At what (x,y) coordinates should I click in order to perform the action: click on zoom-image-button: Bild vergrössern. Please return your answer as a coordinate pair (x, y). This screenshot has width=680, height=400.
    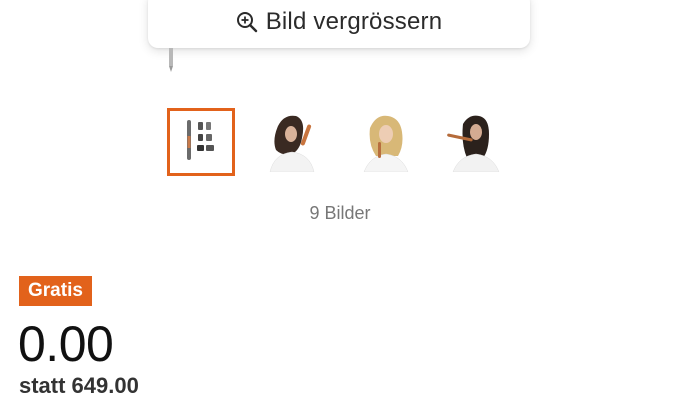
    Looking at the image, I should click on (339, 24).